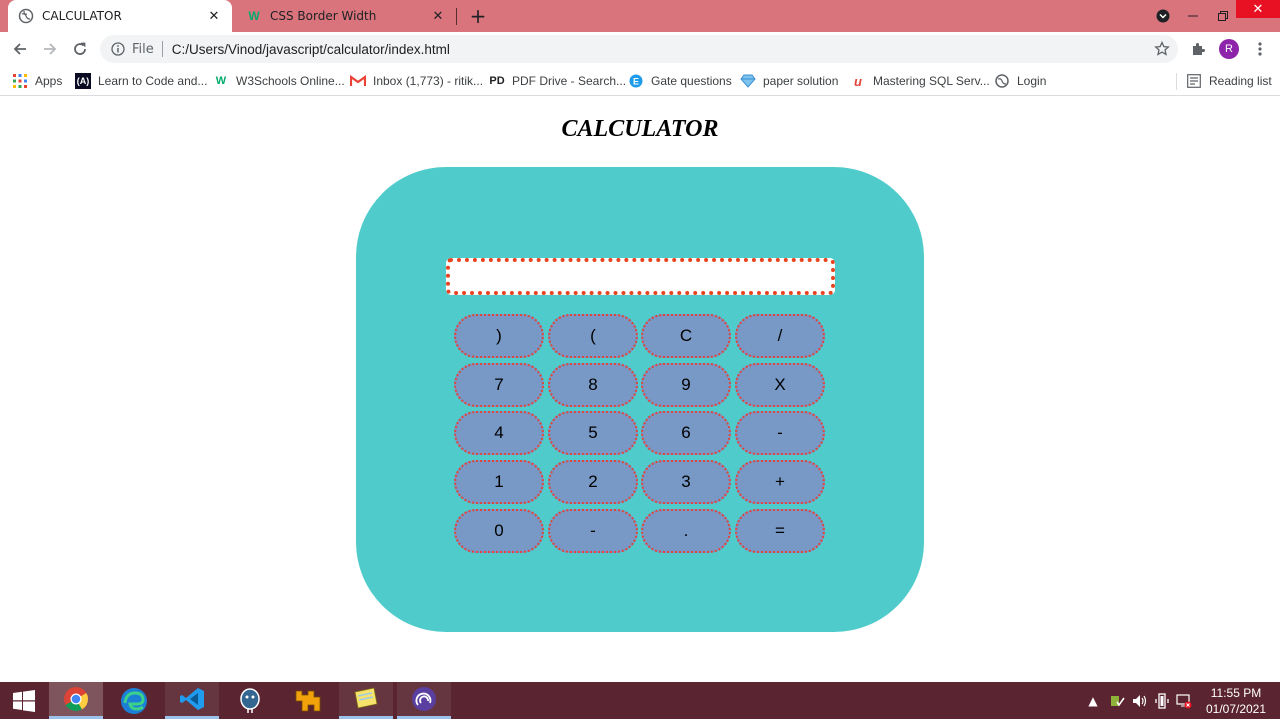  What do you see at coordinates (162, 49) in the screenshot?
I see `divider` at bounding box center [162, 49].